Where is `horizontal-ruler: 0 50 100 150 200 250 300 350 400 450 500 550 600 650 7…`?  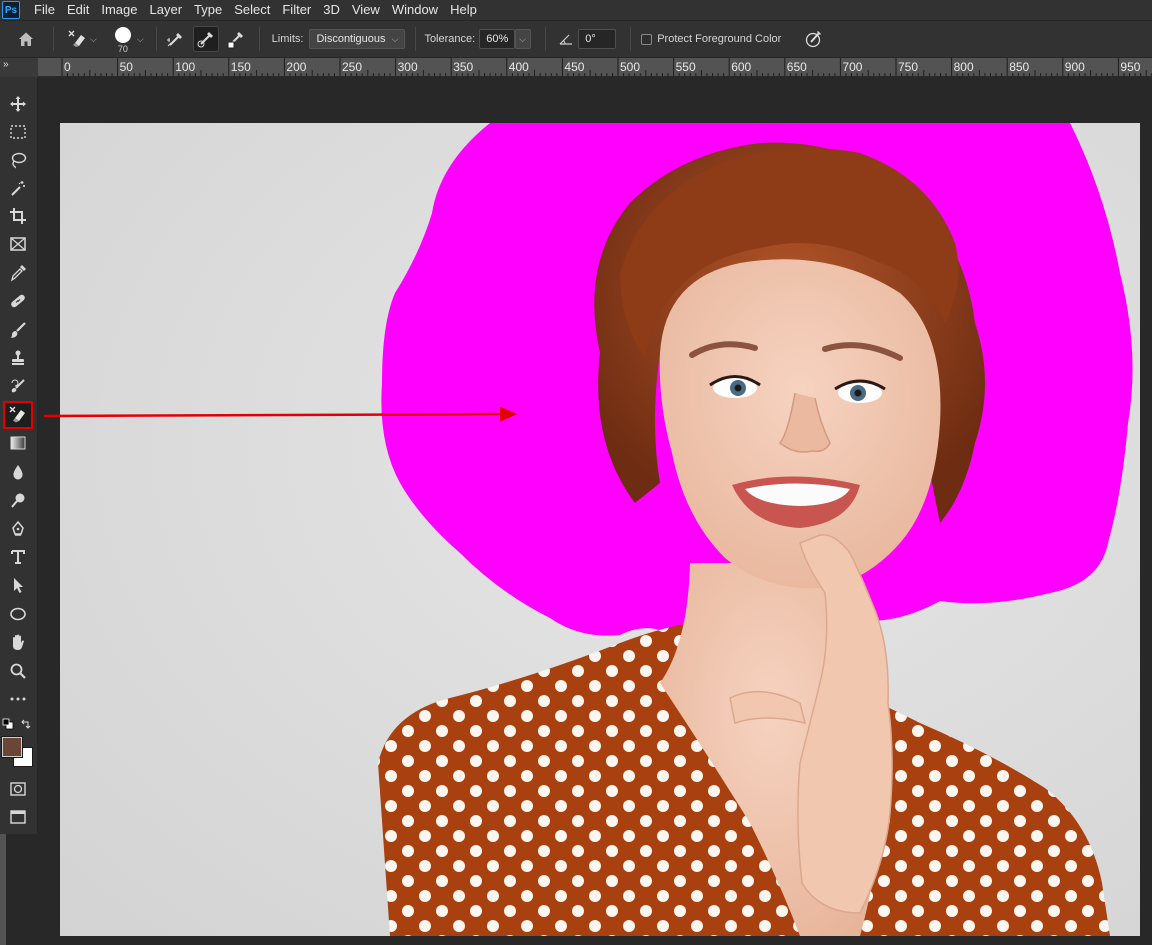
horizontal-ruler: 0 50 100 150 200 250 300 350 400 450 500 550 600 650 7… is located at coordinates (595, 67).